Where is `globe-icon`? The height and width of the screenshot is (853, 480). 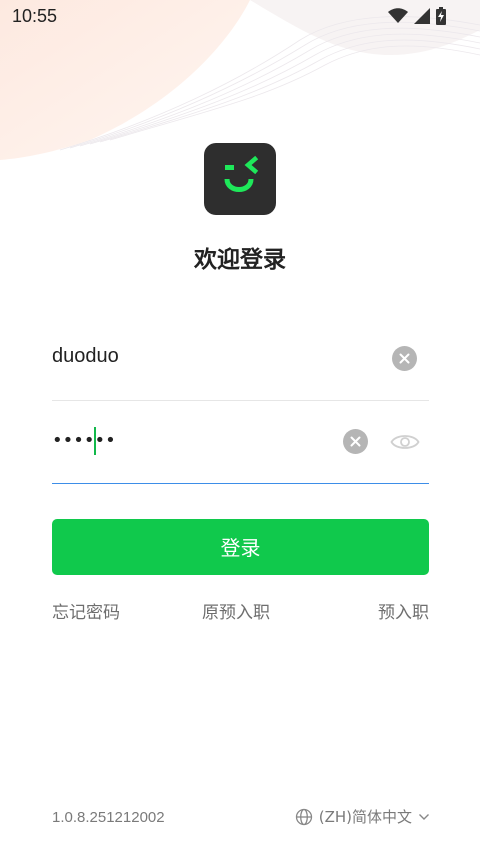
globe-icon is located at coordinates (303, 816).